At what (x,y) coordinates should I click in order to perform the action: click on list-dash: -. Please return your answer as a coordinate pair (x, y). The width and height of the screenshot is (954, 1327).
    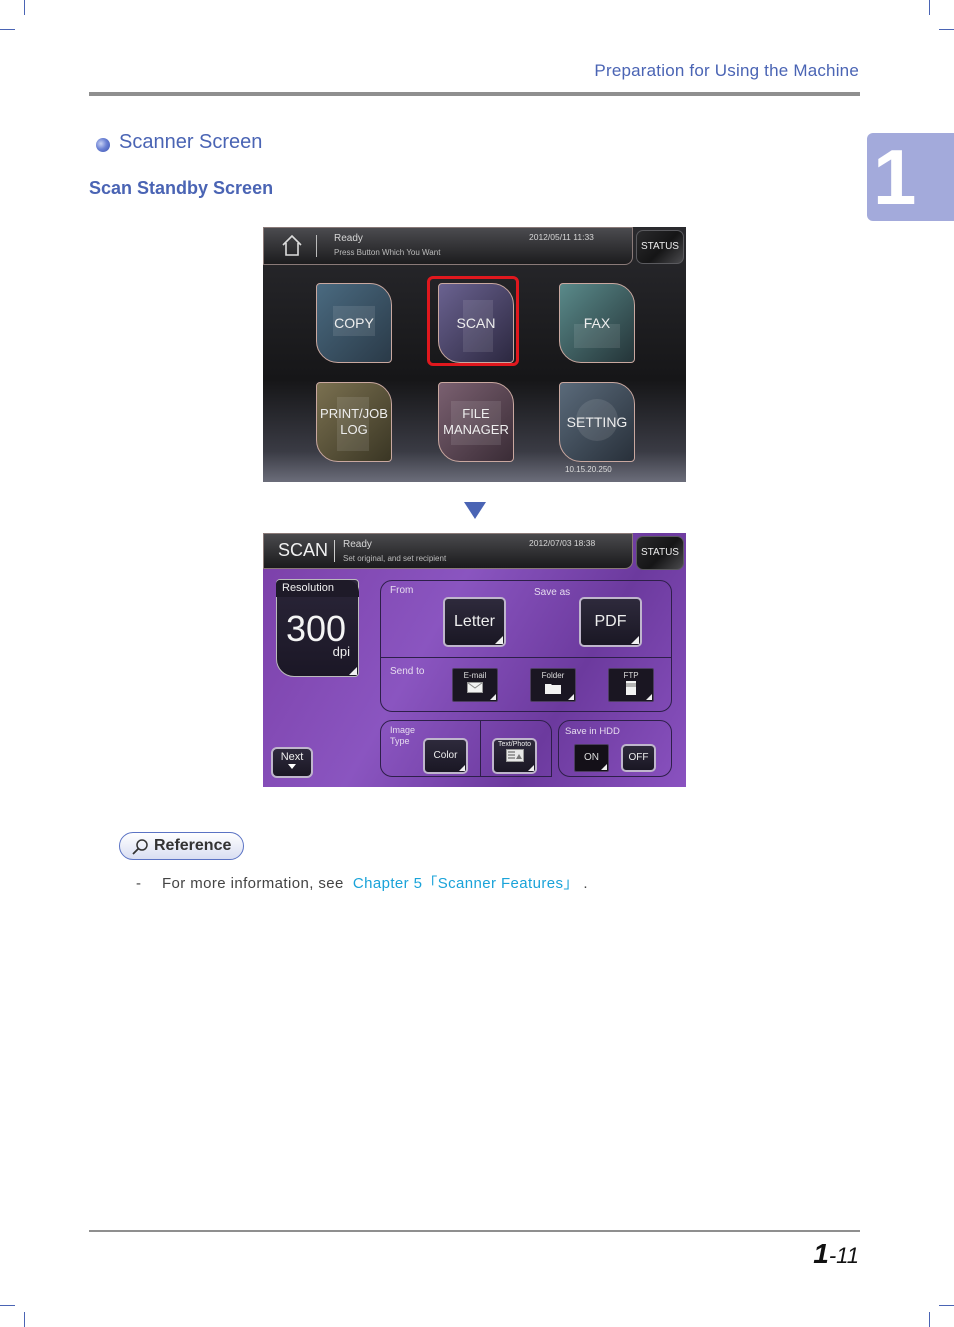
    Looking at the image, I should click on (139, 883).